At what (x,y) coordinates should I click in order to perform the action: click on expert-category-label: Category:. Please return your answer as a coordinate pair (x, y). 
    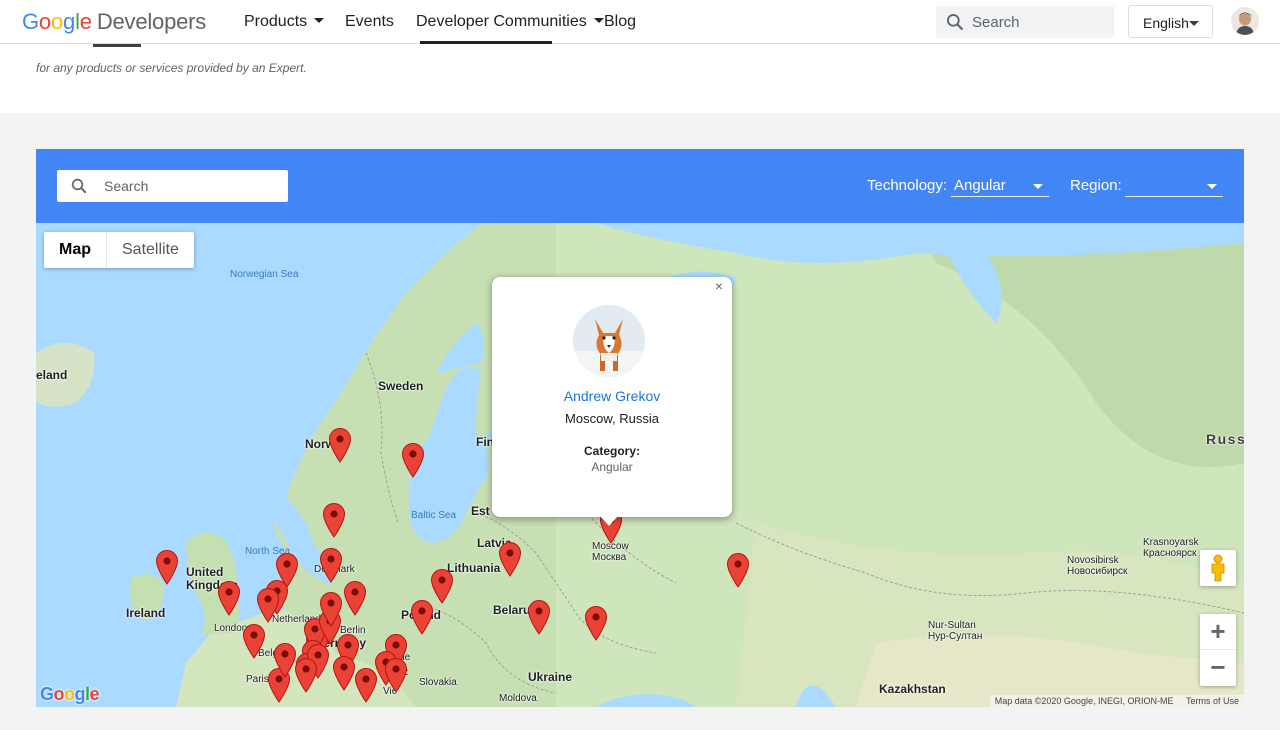
    Looking at the image, I should click on (611, 451).